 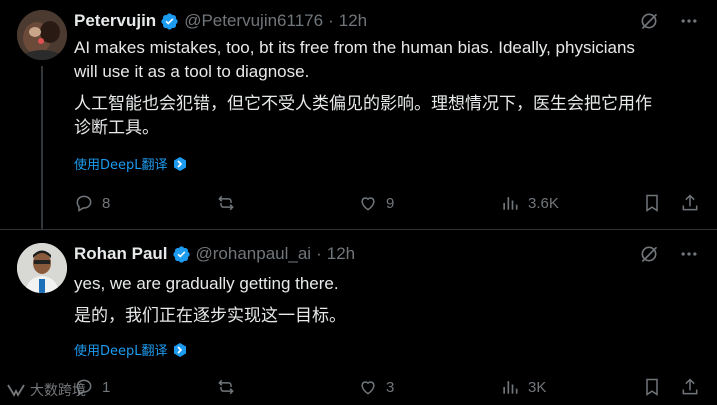 I want to click on views-button: 3K, so click(x=530, y=387).